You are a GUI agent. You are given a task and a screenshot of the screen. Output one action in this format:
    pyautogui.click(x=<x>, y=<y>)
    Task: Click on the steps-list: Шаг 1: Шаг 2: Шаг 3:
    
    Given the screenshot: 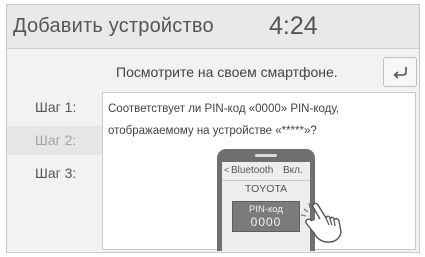 What is the action you would take?
    pyautogui.click(x=54, y=170)
    